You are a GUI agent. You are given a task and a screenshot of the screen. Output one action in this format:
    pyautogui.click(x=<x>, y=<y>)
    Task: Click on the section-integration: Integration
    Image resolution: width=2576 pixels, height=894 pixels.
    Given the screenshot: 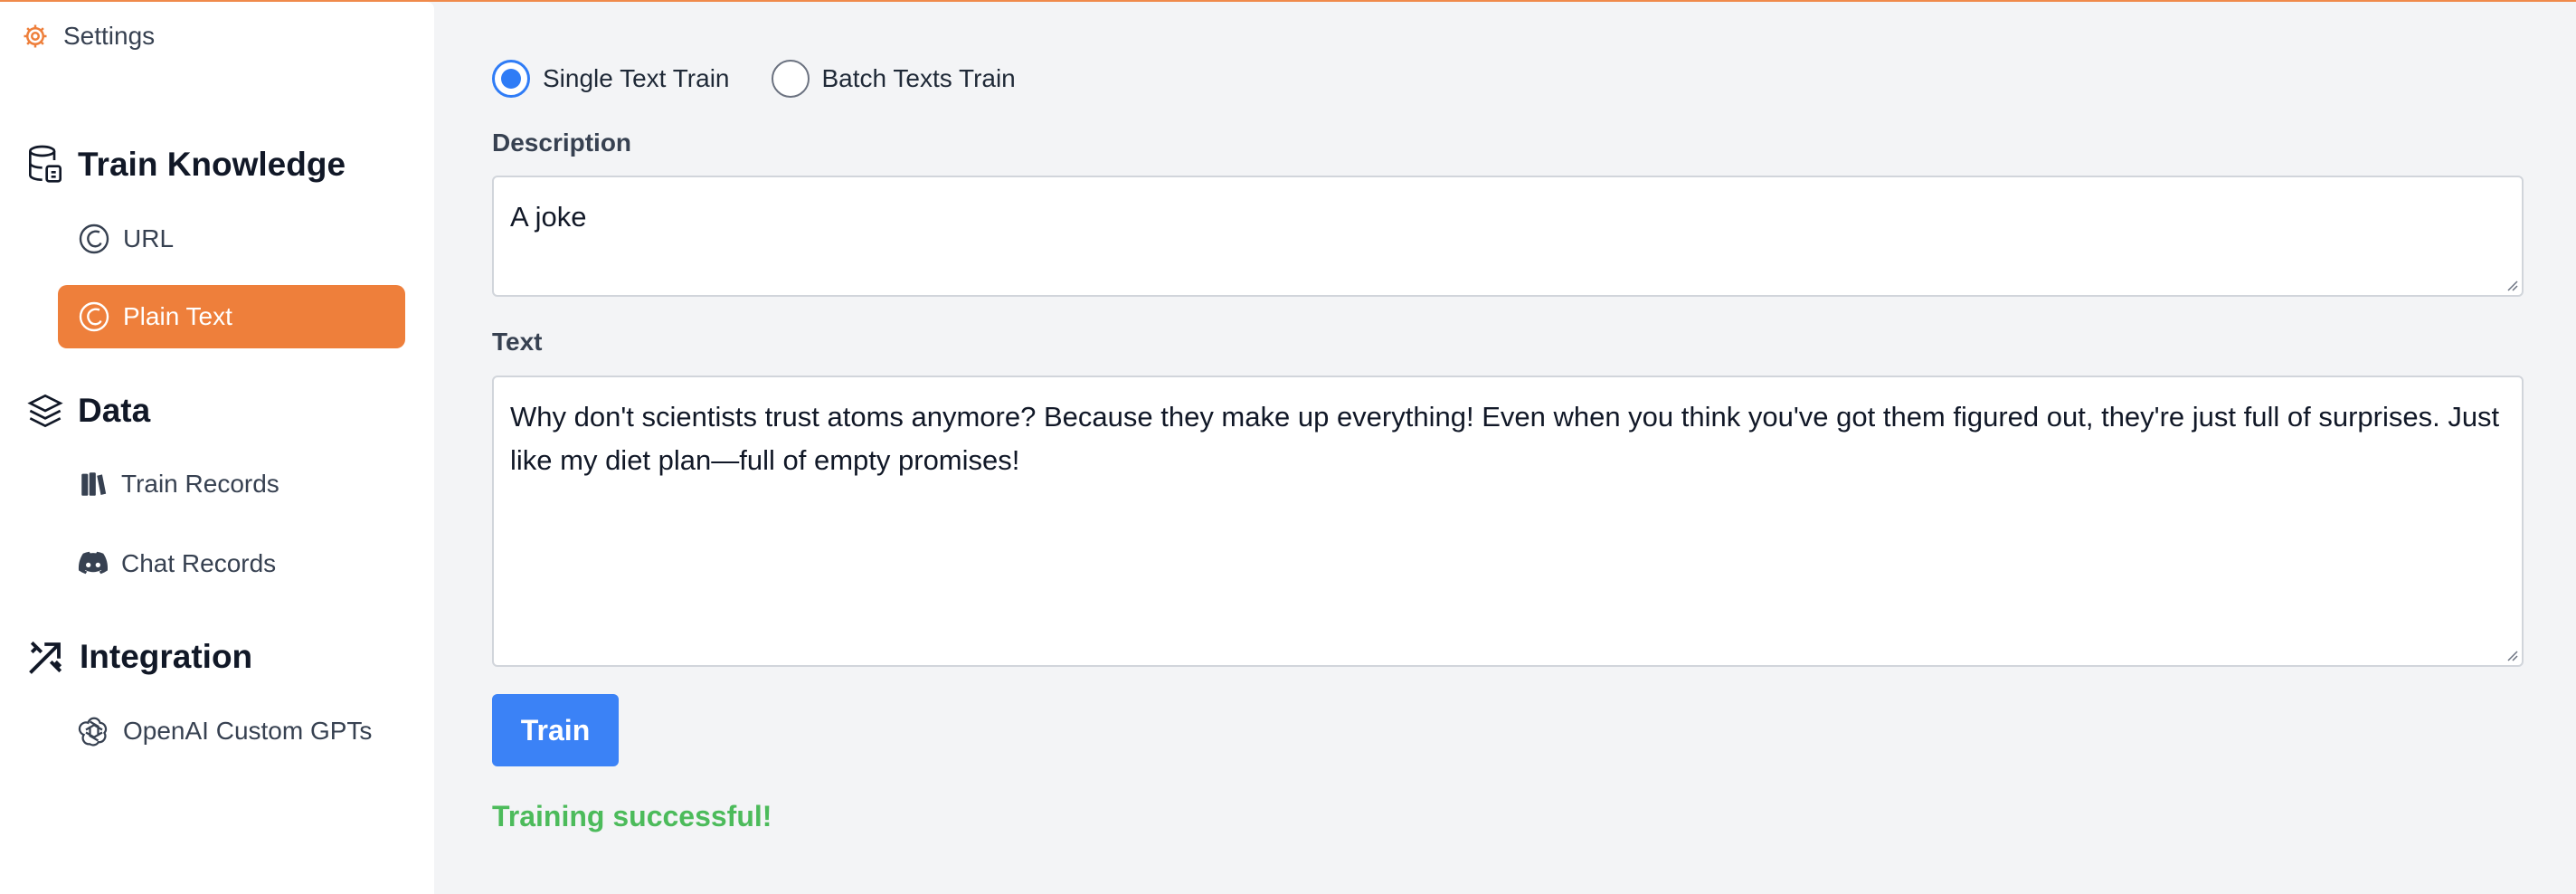 What is the action you would take?
    pyautogui.click(x=140, y=657)
    